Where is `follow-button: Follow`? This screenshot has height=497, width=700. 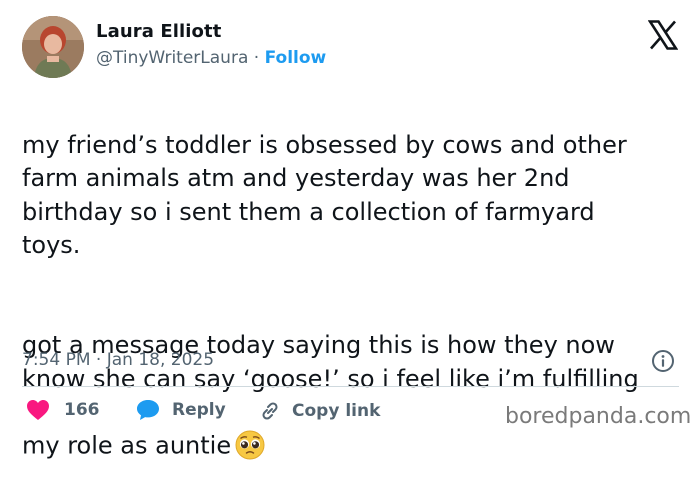 follow-button: Follow is located at coordinates (296, 58).